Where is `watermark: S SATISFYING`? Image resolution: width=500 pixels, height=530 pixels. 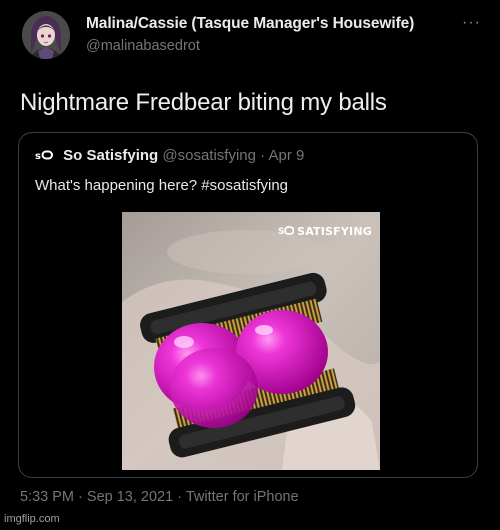 watermark: S SATISFYING is located at coordinates (325, 231).